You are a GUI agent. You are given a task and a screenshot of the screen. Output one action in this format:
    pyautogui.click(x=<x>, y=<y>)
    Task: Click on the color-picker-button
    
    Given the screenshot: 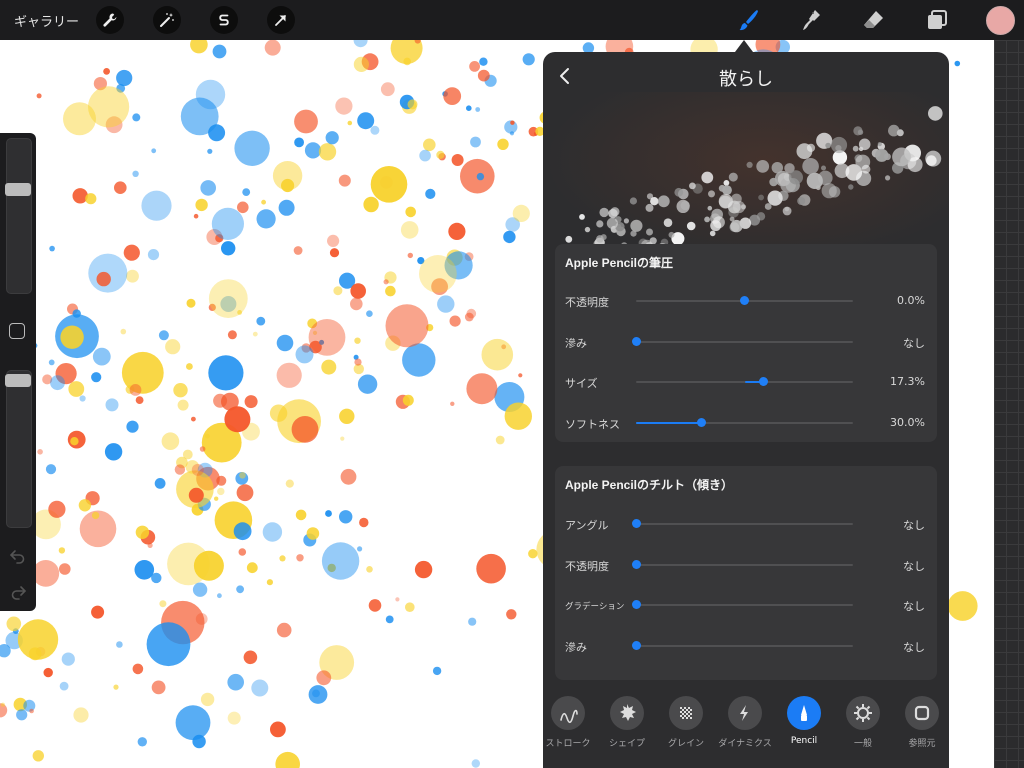 What is the action you would take?
    pyautogui.click(x=1000, y=20)
    